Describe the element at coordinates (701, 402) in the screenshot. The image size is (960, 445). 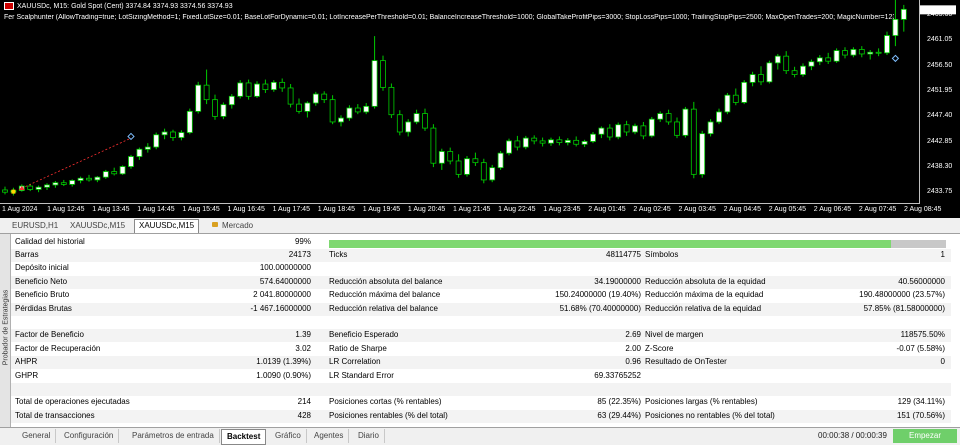
I see `metric-label: Posiciones largas (% rentables)` at that location.